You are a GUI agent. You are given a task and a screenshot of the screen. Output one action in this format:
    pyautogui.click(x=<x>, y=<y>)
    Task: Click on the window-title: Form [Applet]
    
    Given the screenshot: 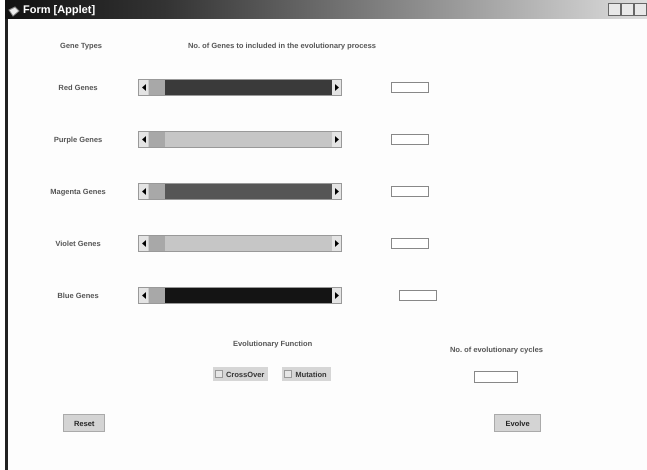 What is the action you would take?
    pyautogui.click(x=59, y=10)
    